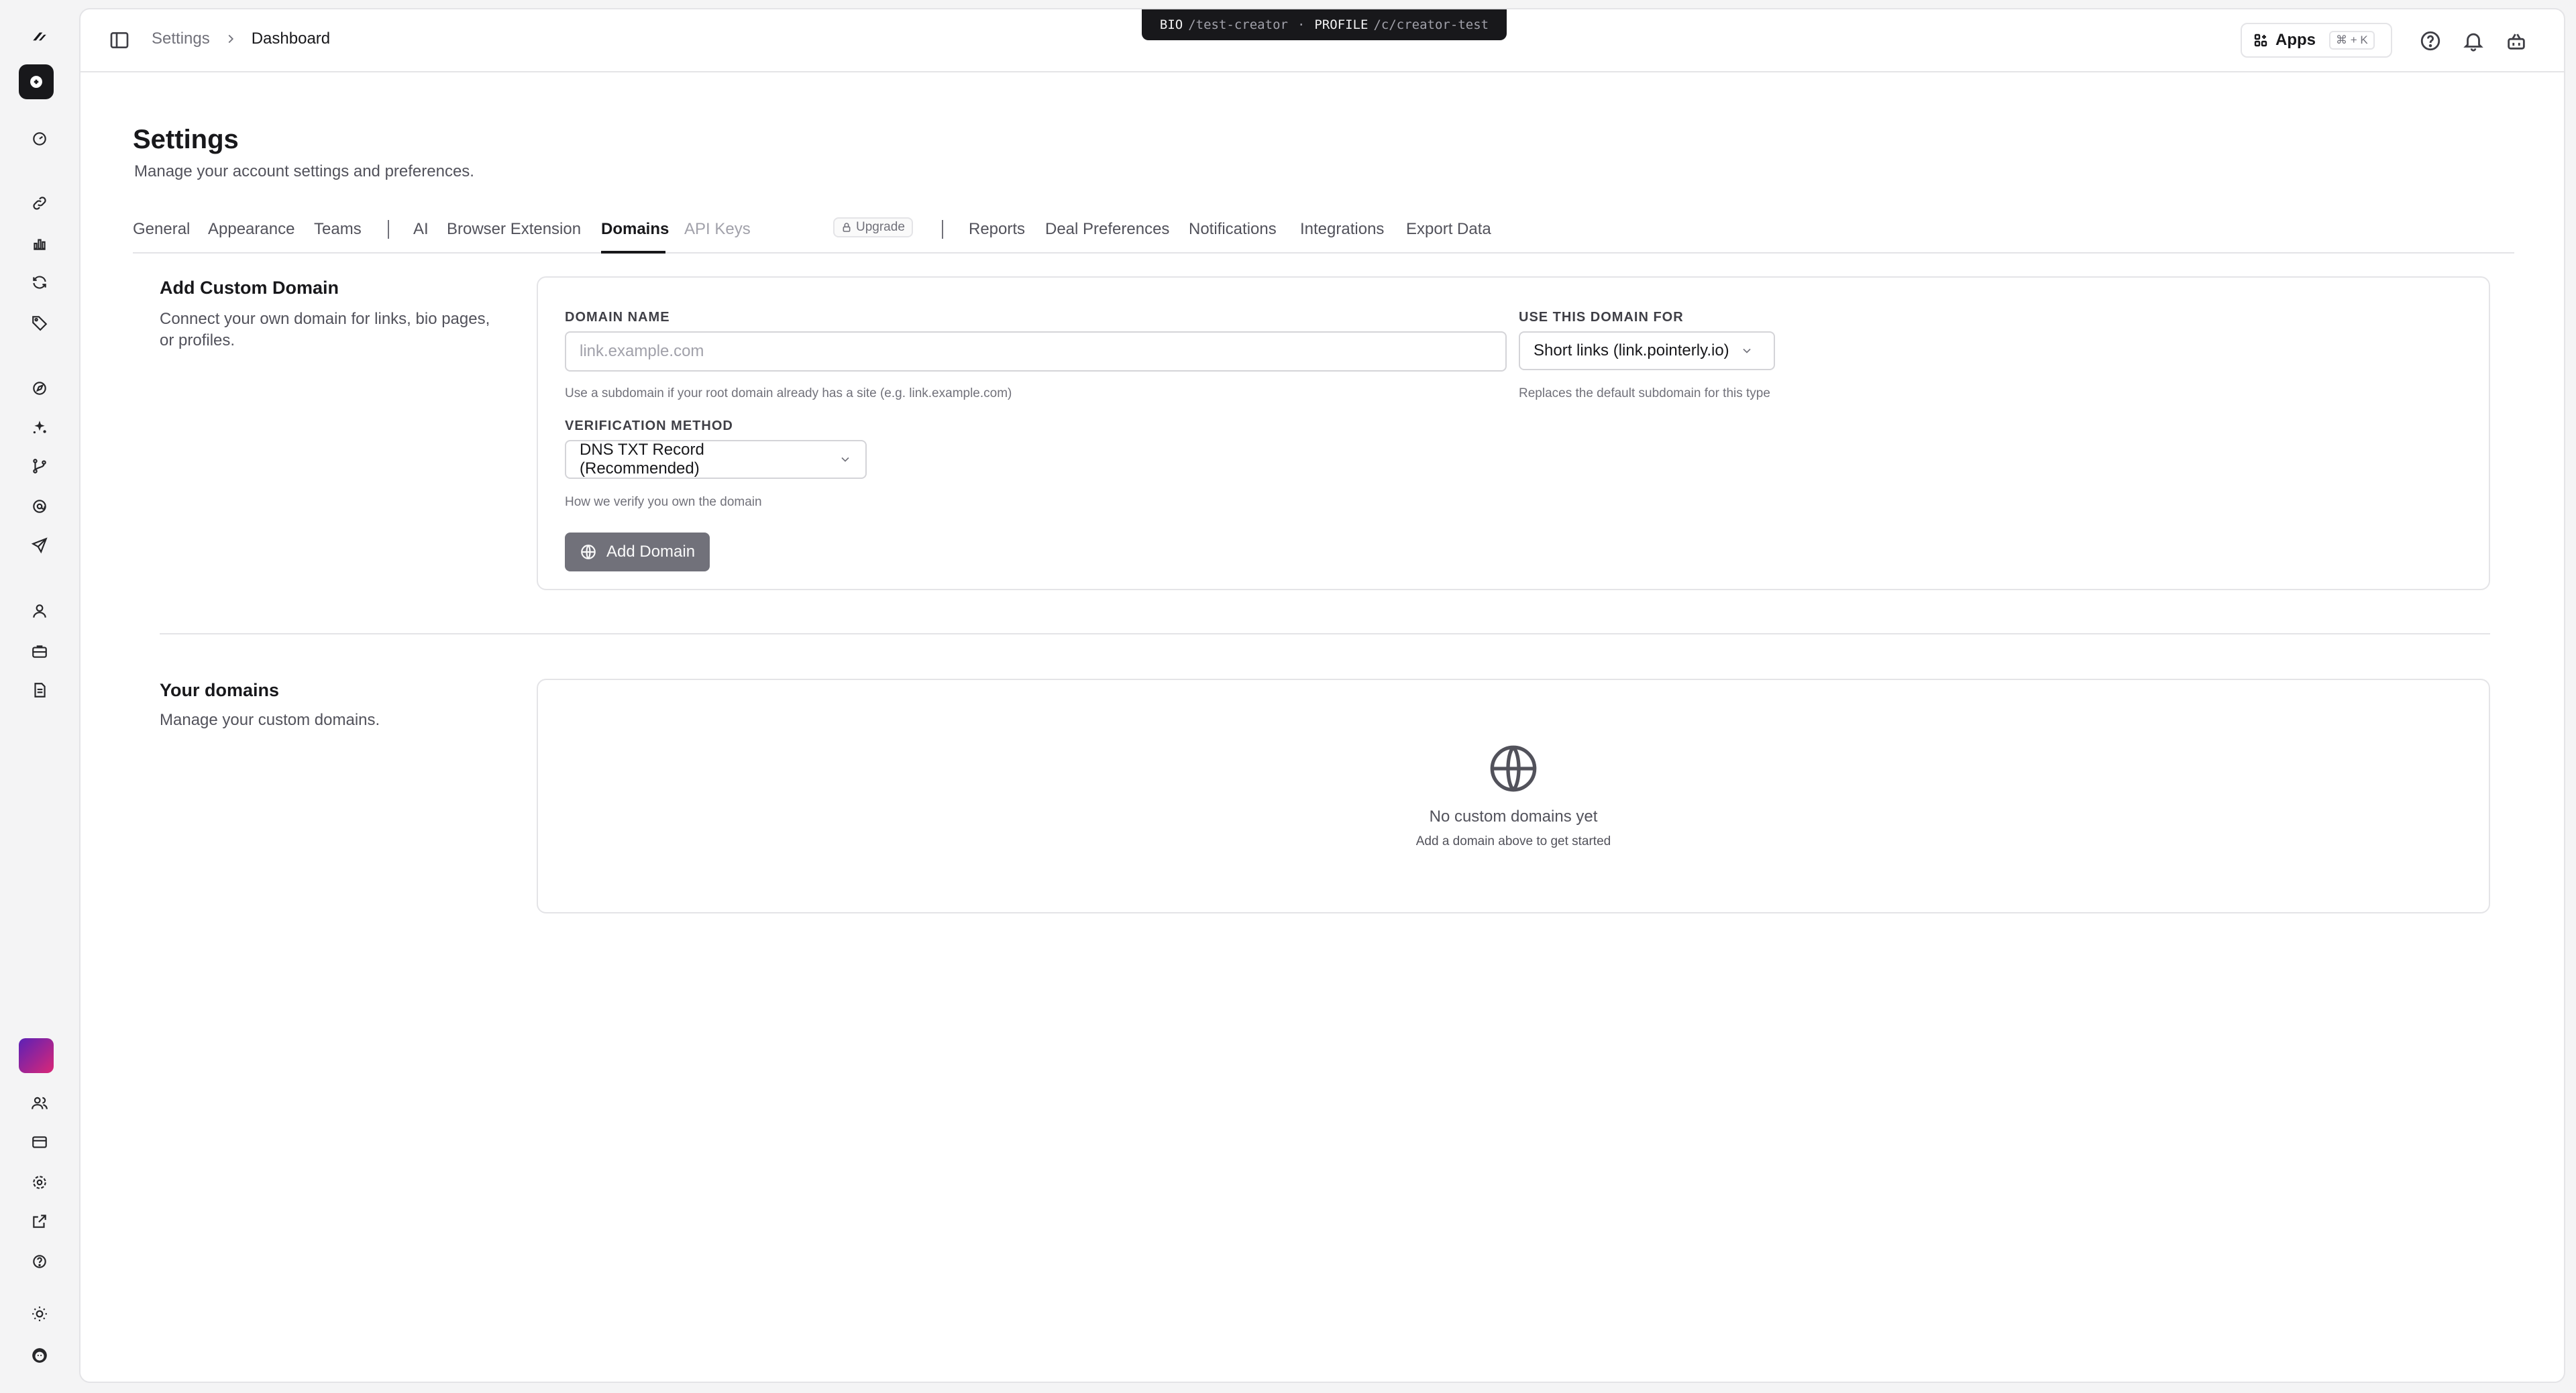 The width and height of the screenshot is (2576, 1393). What do you see at coordinates (270, 720) in the screenshot?
I see `your-domains-desc: Manage your custom domains.` at bounding box center [270, 720].